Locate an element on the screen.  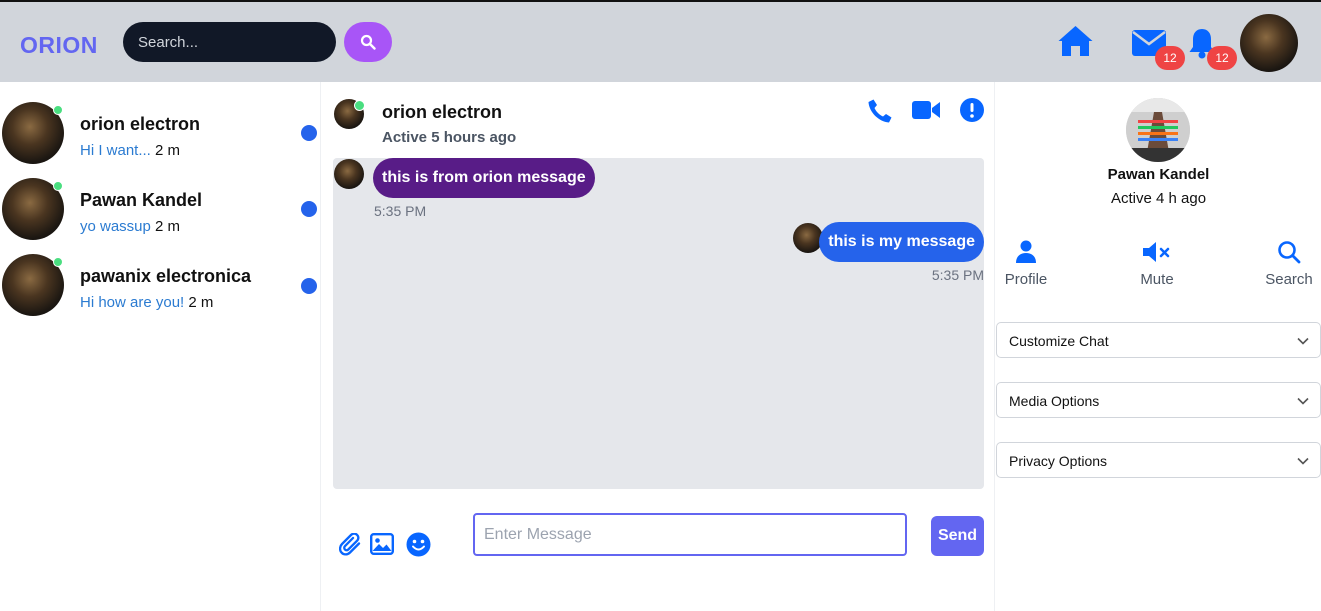
notifications-badge: 12 is located at coordinates (1222, 58).